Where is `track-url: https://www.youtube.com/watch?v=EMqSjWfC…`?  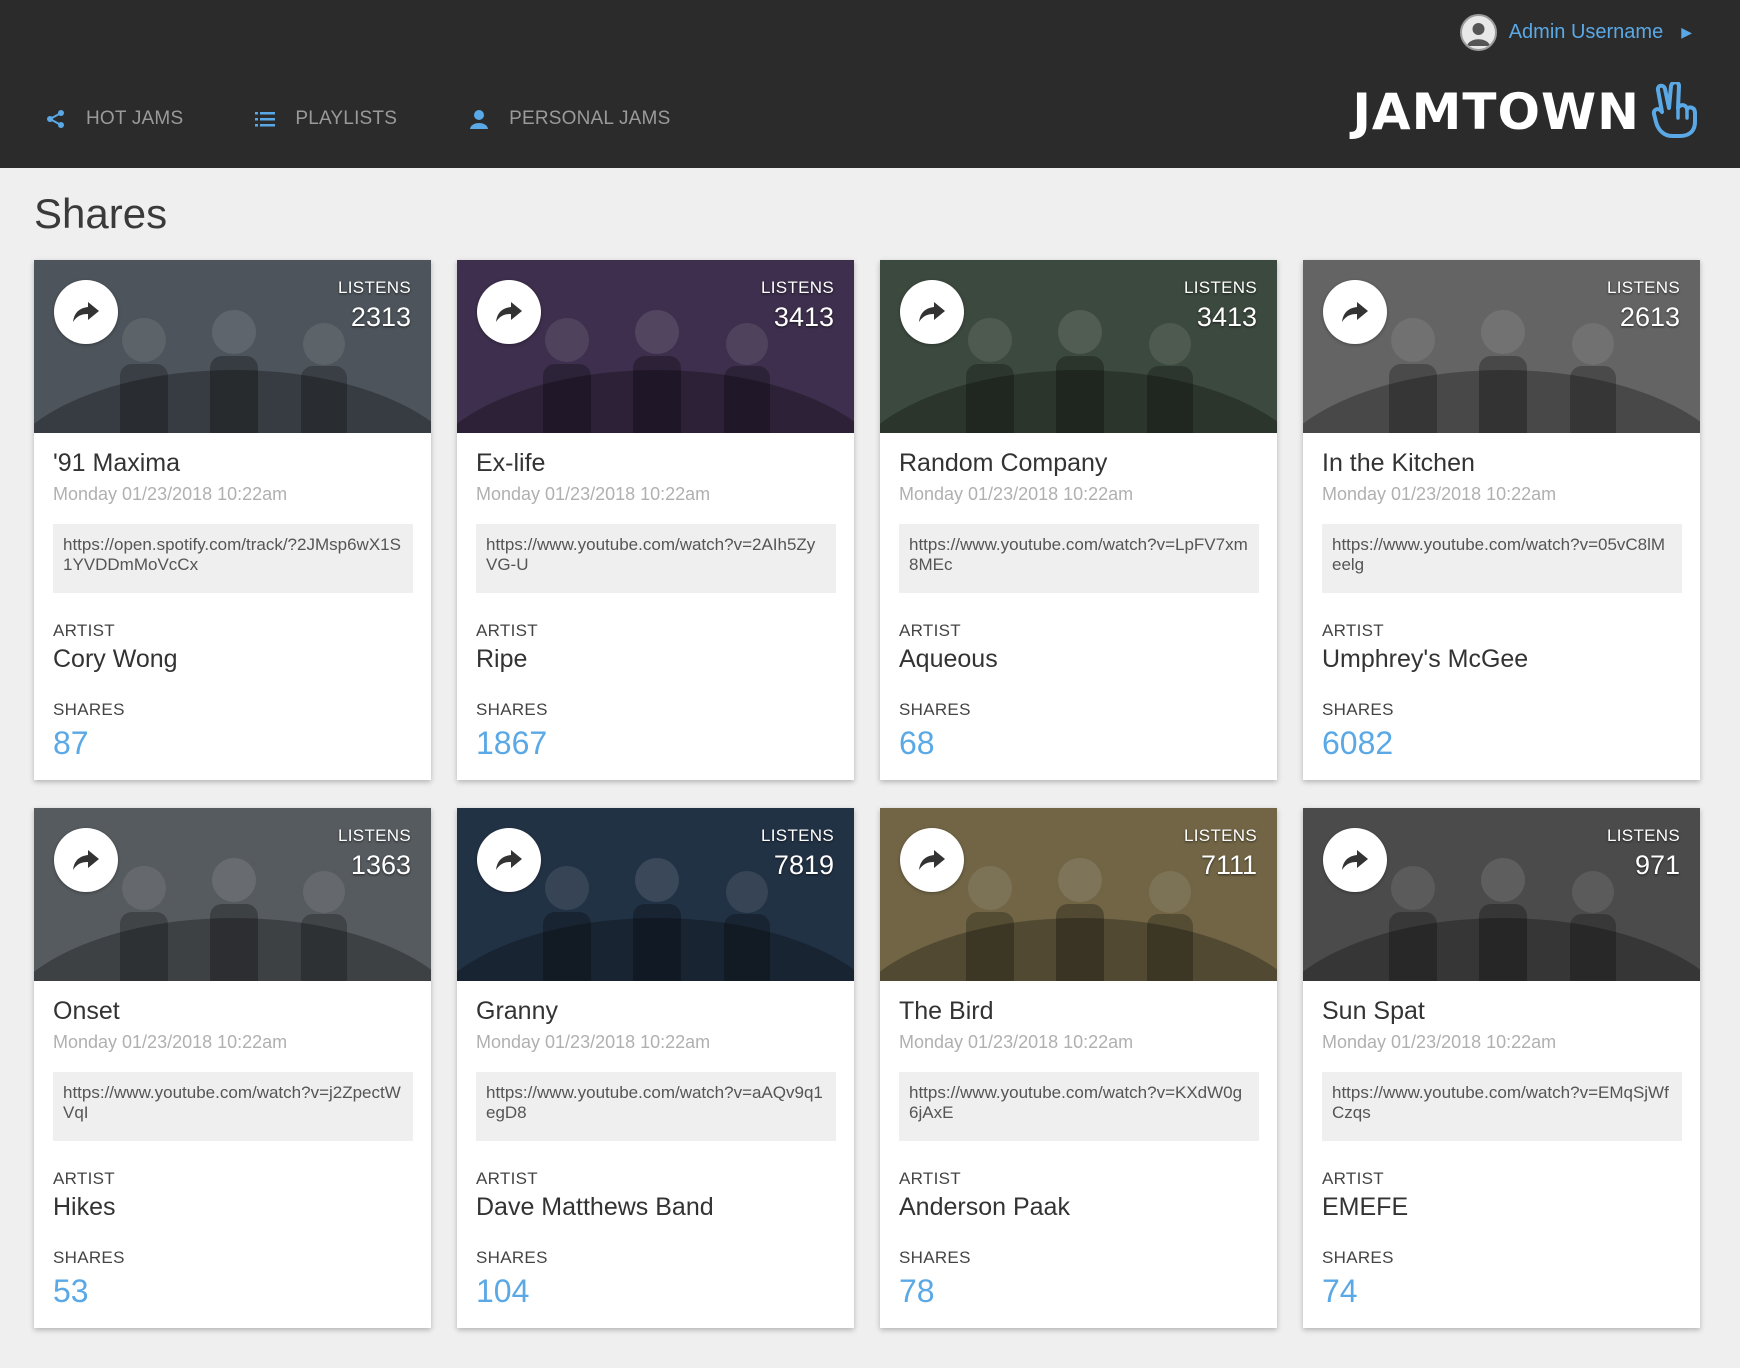 track-url: https://www.youtube.com/watch?v=EMqSjWfC… is located at coordinates (1502, 1106).